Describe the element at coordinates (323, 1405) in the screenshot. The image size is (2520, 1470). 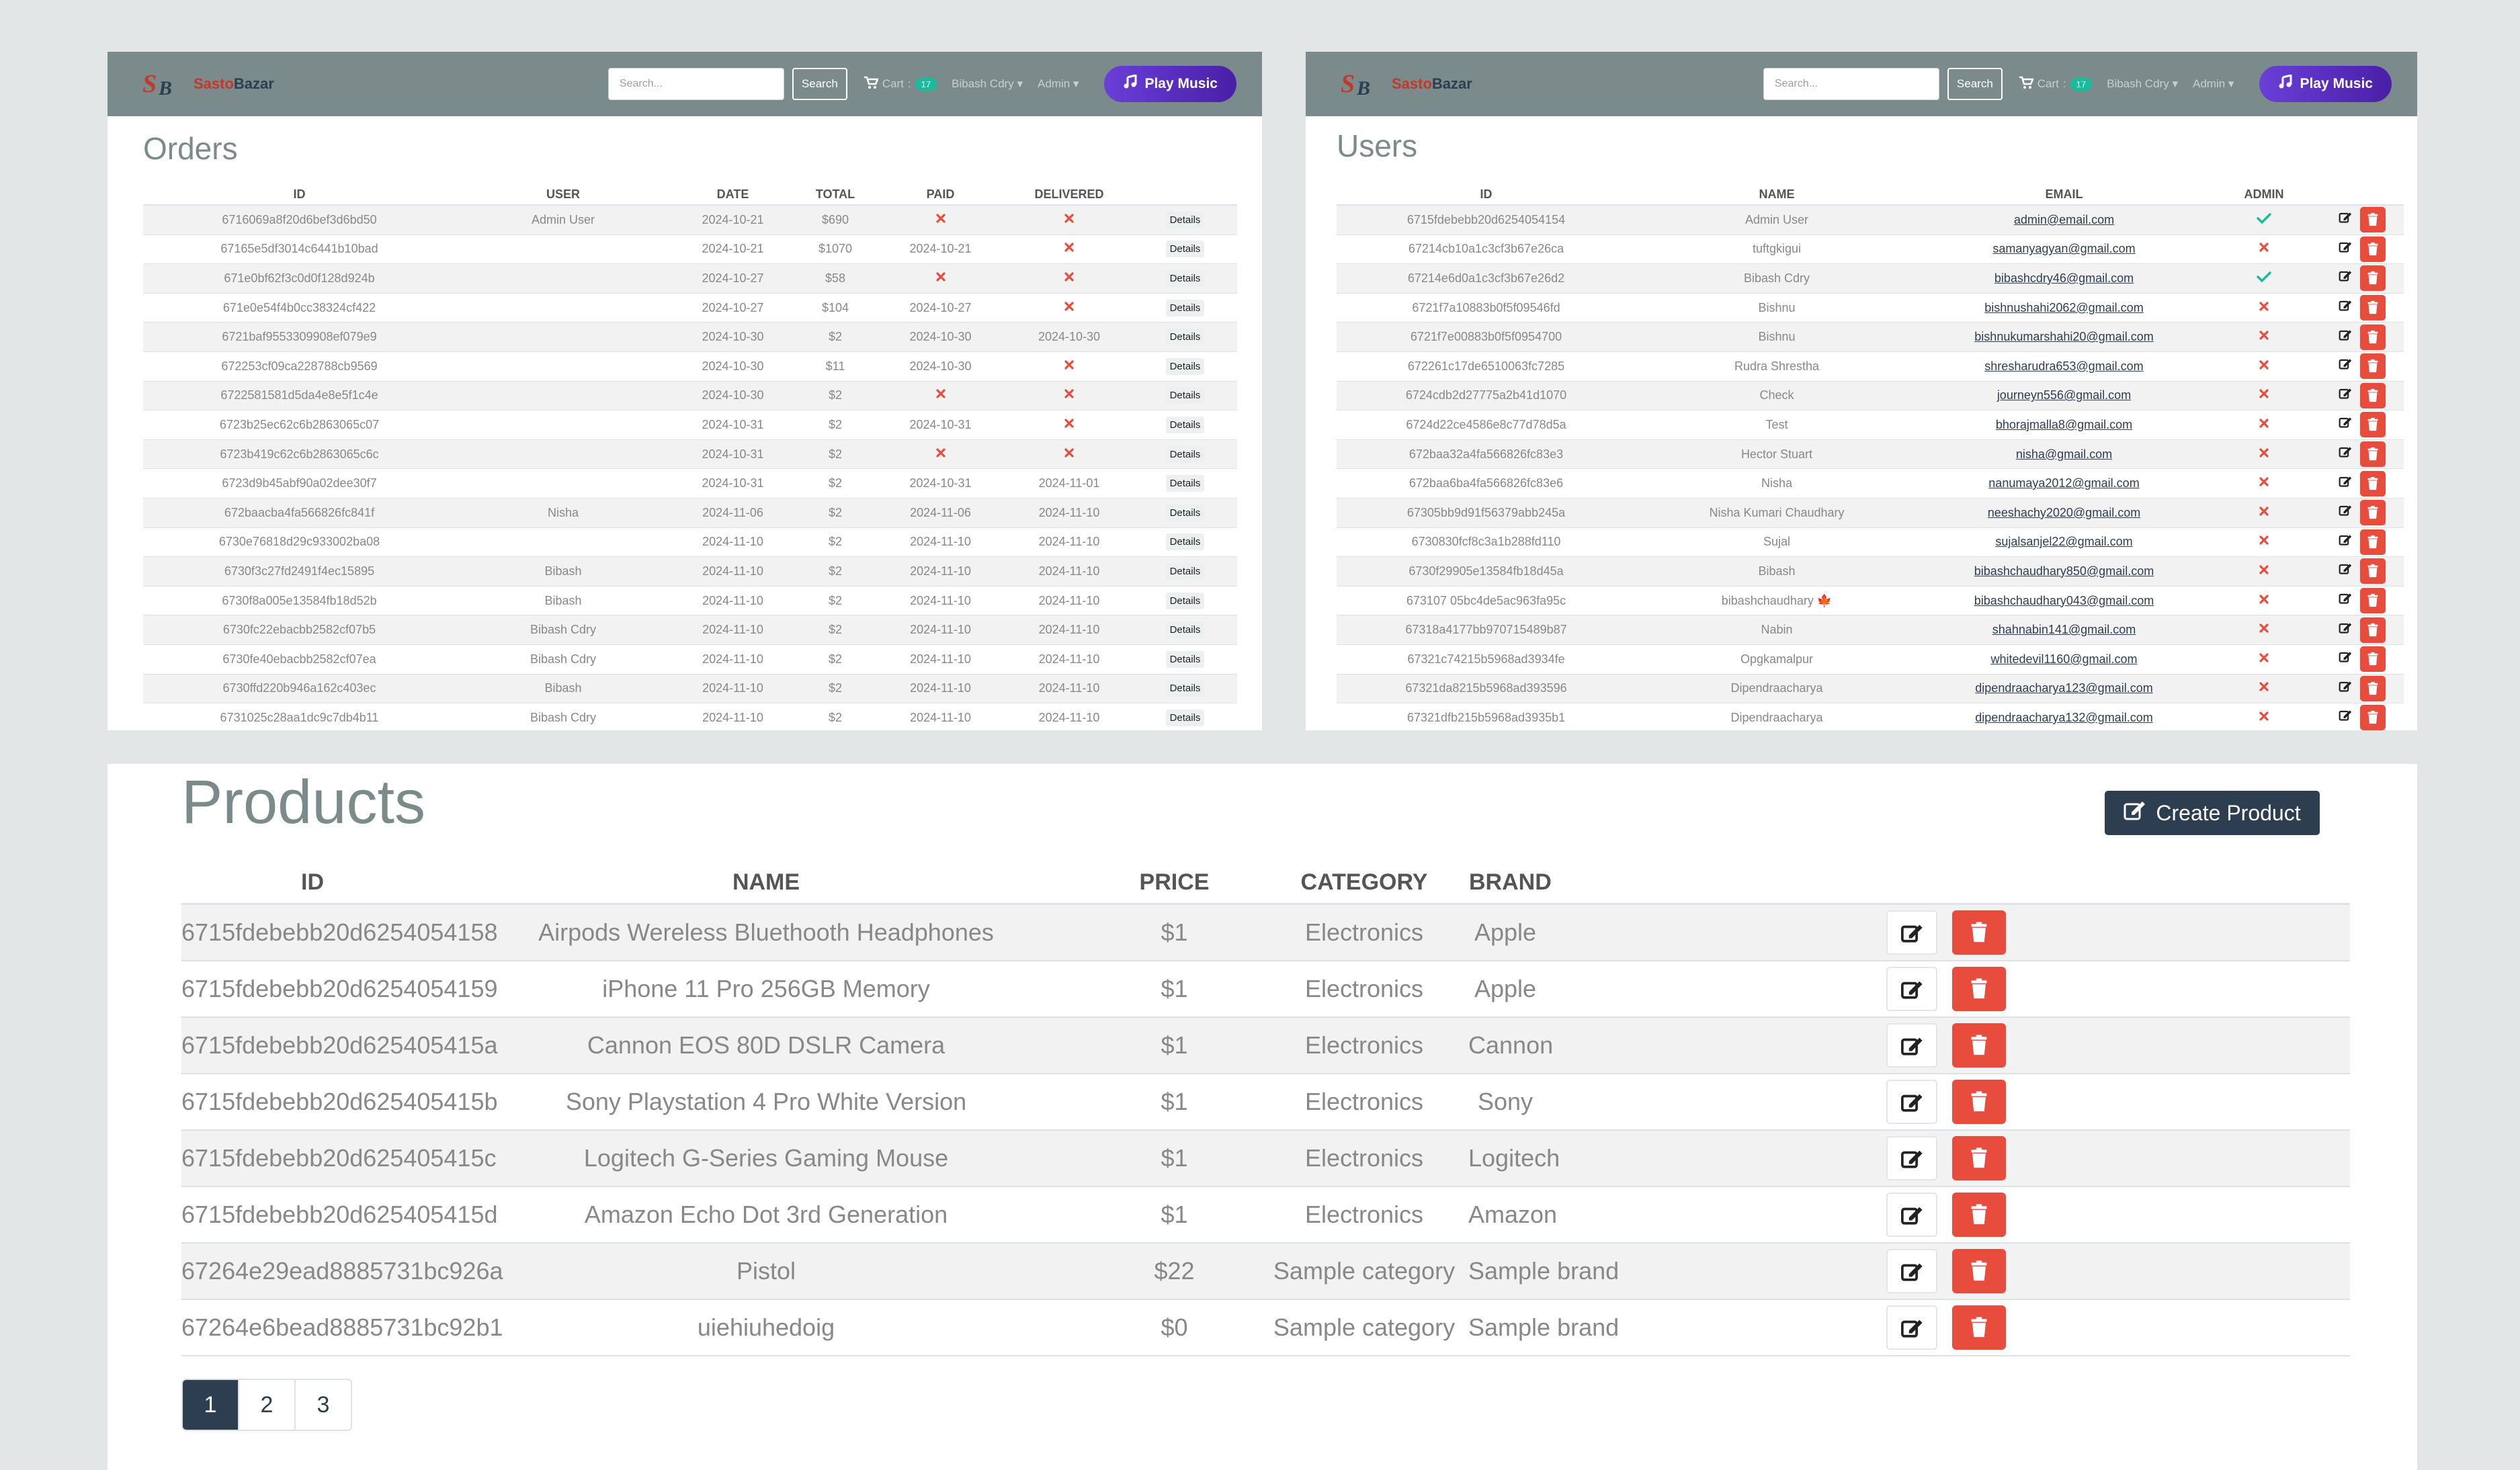
I see `page-link: 3` at that location.